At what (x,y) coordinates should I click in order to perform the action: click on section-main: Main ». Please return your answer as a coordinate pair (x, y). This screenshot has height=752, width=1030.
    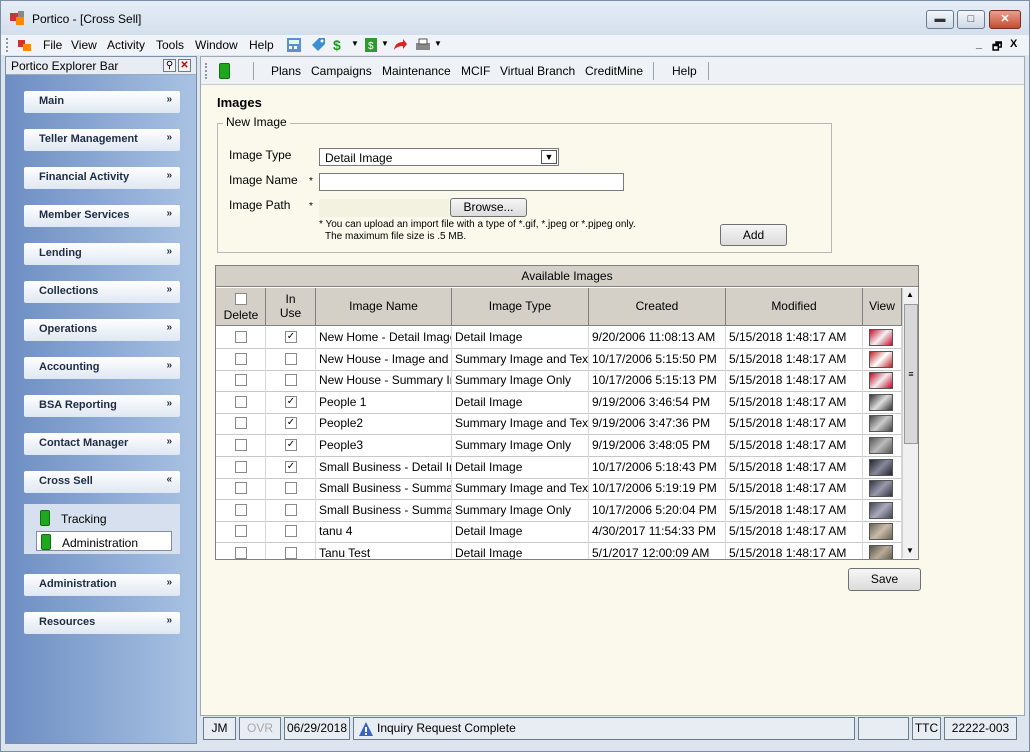
    Looking at the image, I should click on (102, 102).